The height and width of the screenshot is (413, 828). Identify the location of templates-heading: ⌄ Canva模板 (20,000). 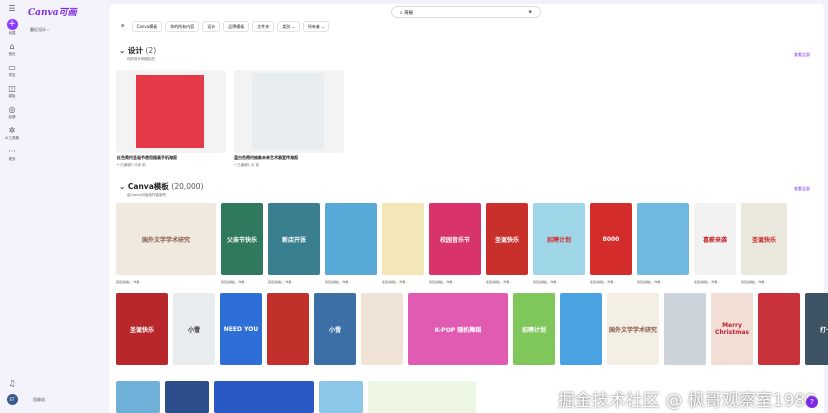
(161, 186).